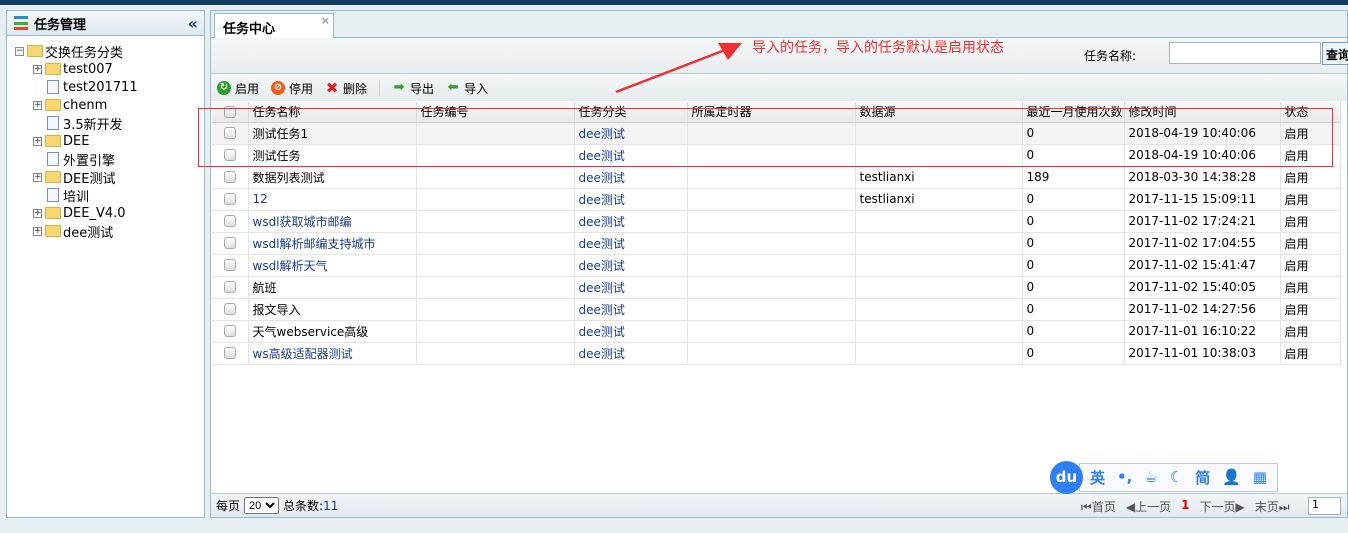 The height and width of the screenshot is (533, 1348). I want to click on annotation-arrow, so click(678, 68).